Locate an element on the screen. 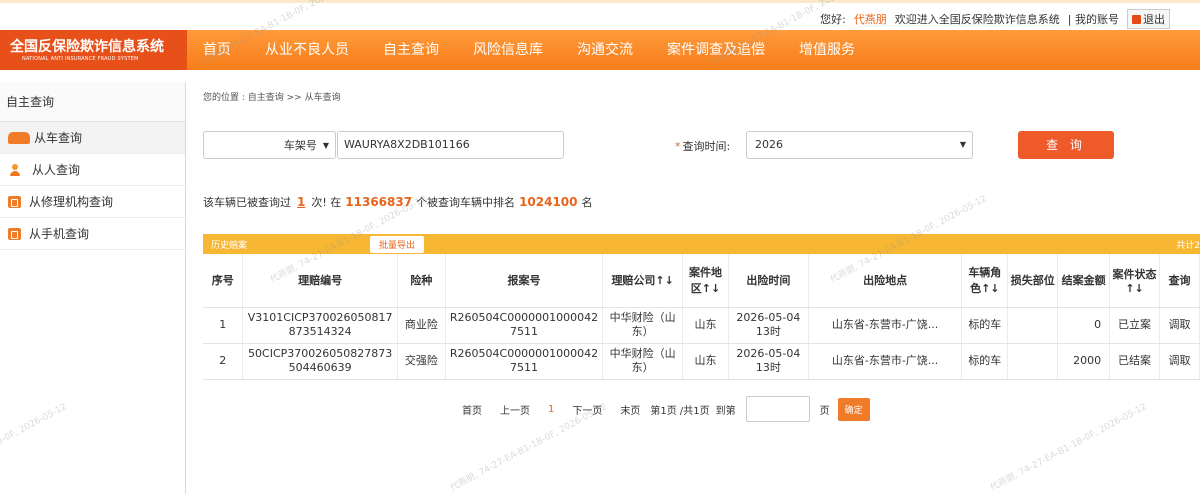 The height and width of the screenshot is (494, 1200). col-header-vehicle-role: 车辆角色↑↓ is located at coordinates (985, 281).